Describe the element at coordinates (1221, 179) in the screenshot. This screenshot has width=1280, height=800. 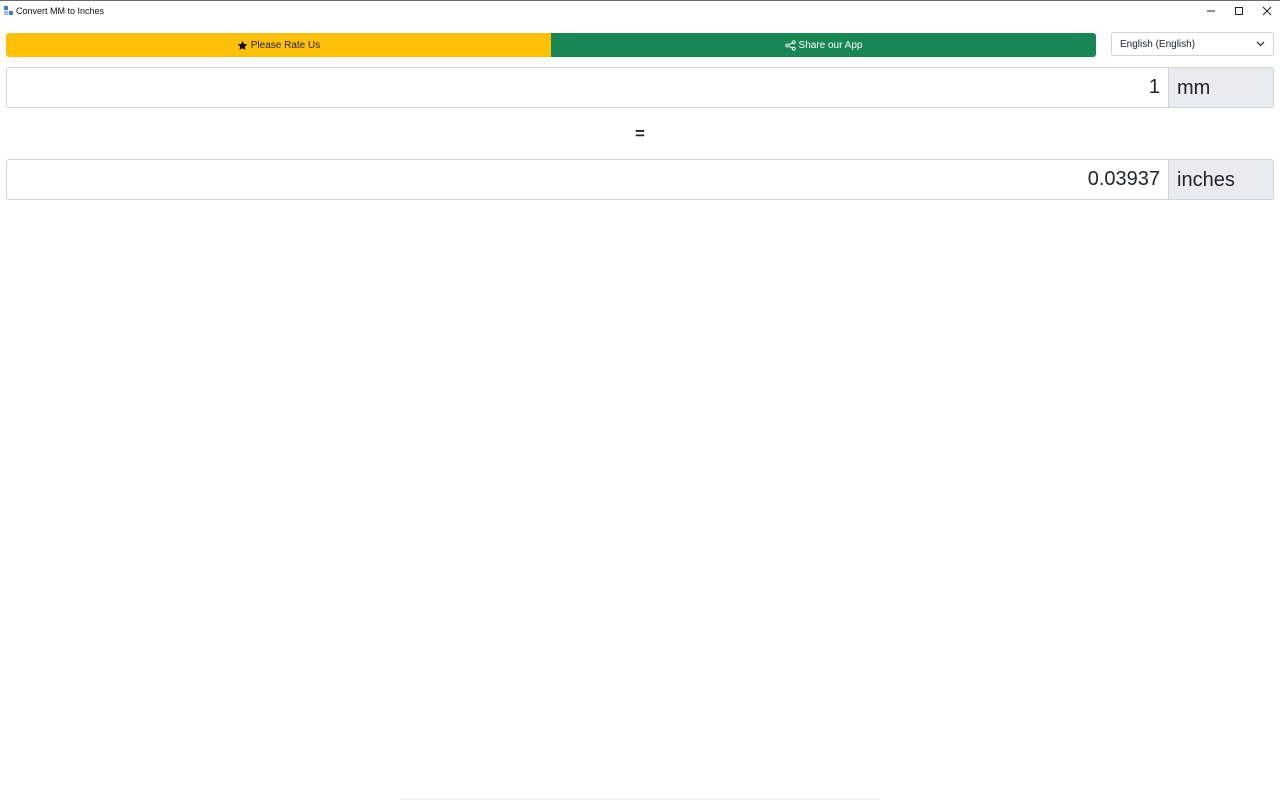
I see `inches-unit-label: inches` at that location.